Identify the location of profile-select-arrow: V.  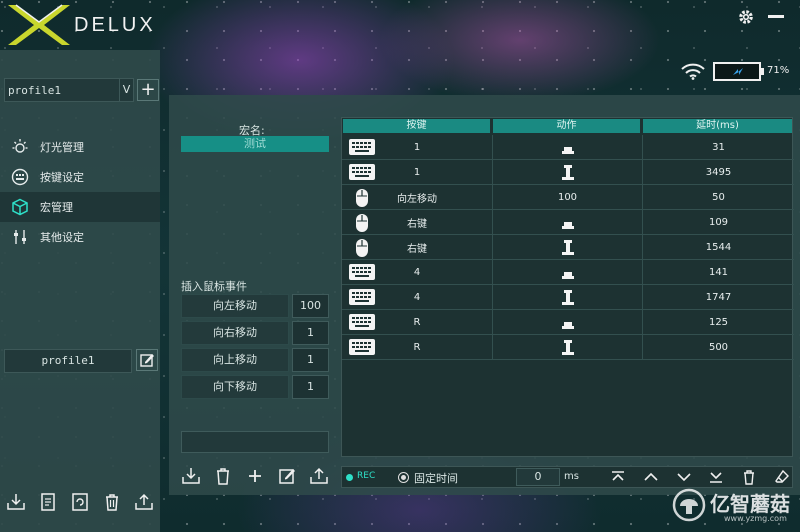
(126, 90).